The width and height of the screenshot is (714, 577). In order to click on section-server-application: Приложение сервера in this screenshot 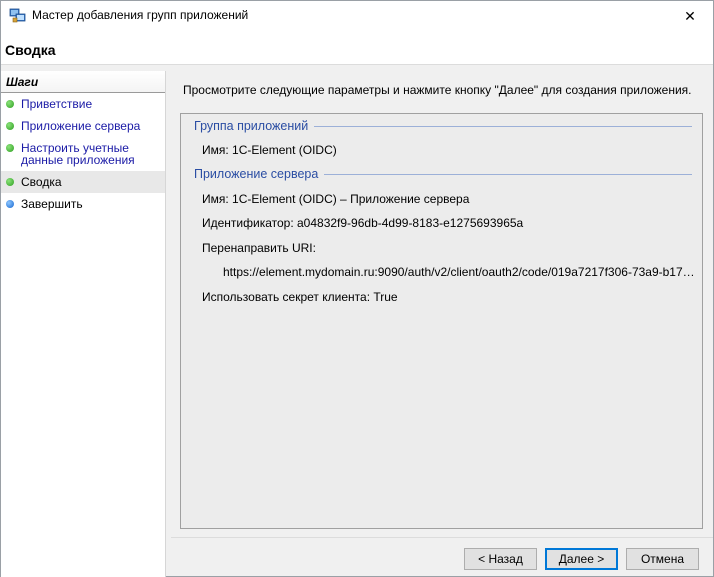, I will do `click(443, 174)`.